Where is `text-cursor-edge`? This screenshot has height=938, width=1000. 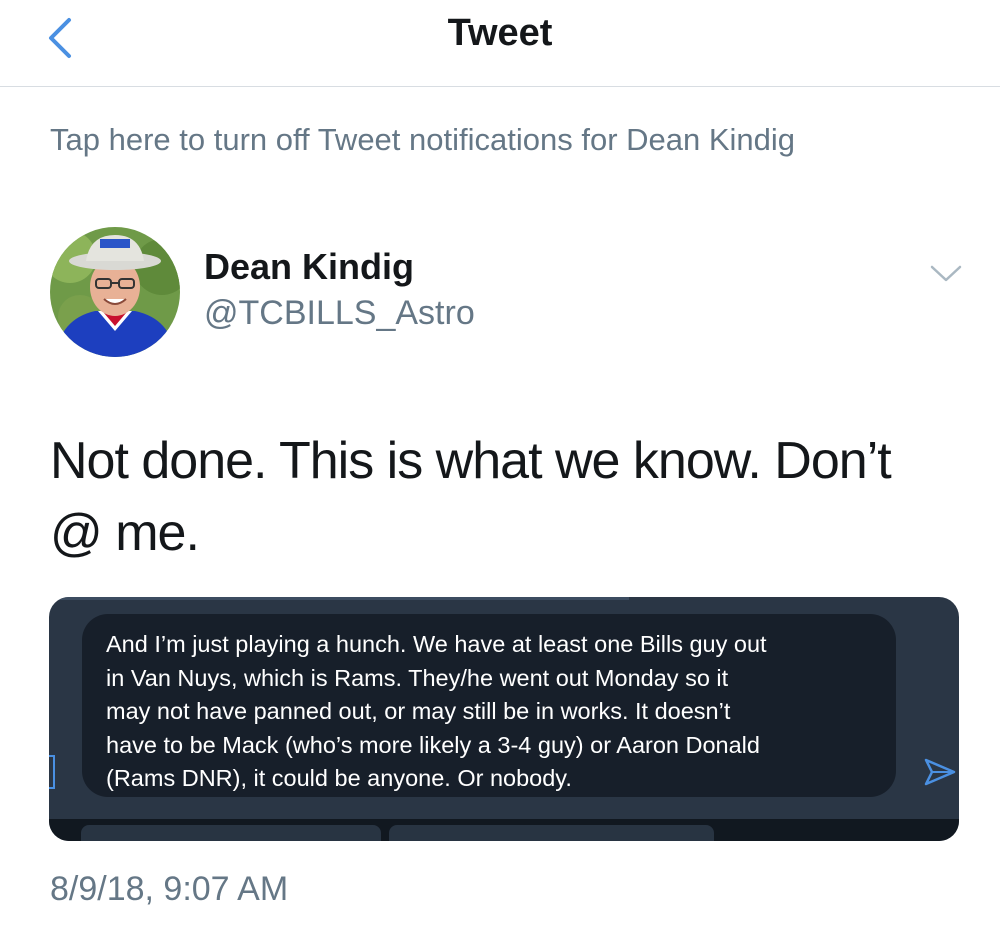
text-cursor-edge is located at coordinates (52, 772).